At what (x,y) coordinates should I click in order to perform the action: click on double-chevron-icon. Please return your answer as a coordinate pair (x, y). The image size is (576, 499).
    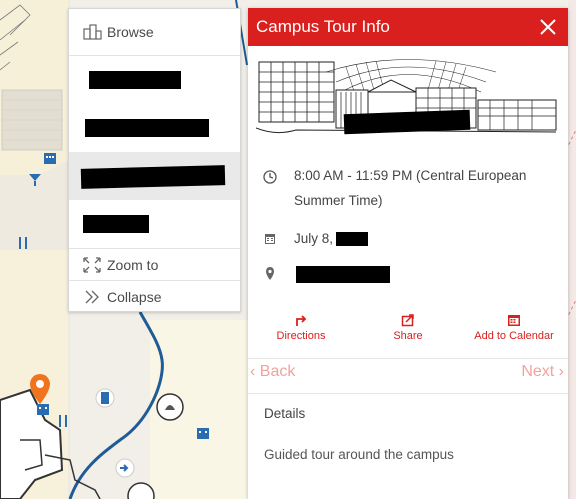
    Looking at the image, I should click on (92, 297).